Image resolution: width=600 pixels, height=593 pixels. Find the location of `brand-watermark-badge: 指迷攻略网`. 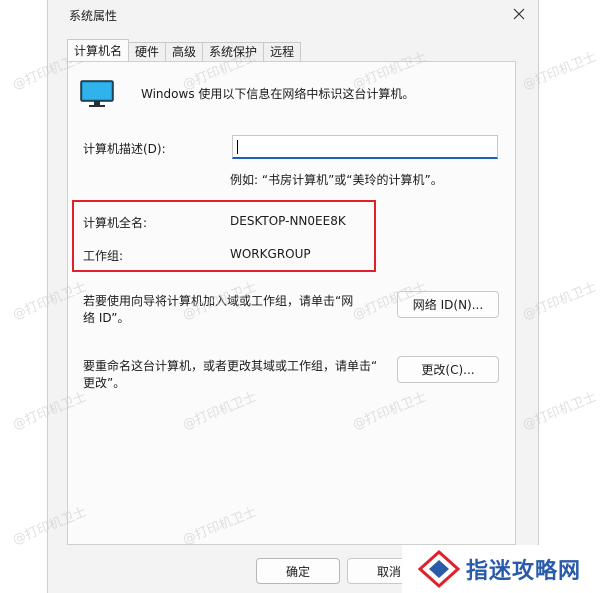

brand-watermark-badge: 指迷攻略网 is located at coordinates (501, 569).